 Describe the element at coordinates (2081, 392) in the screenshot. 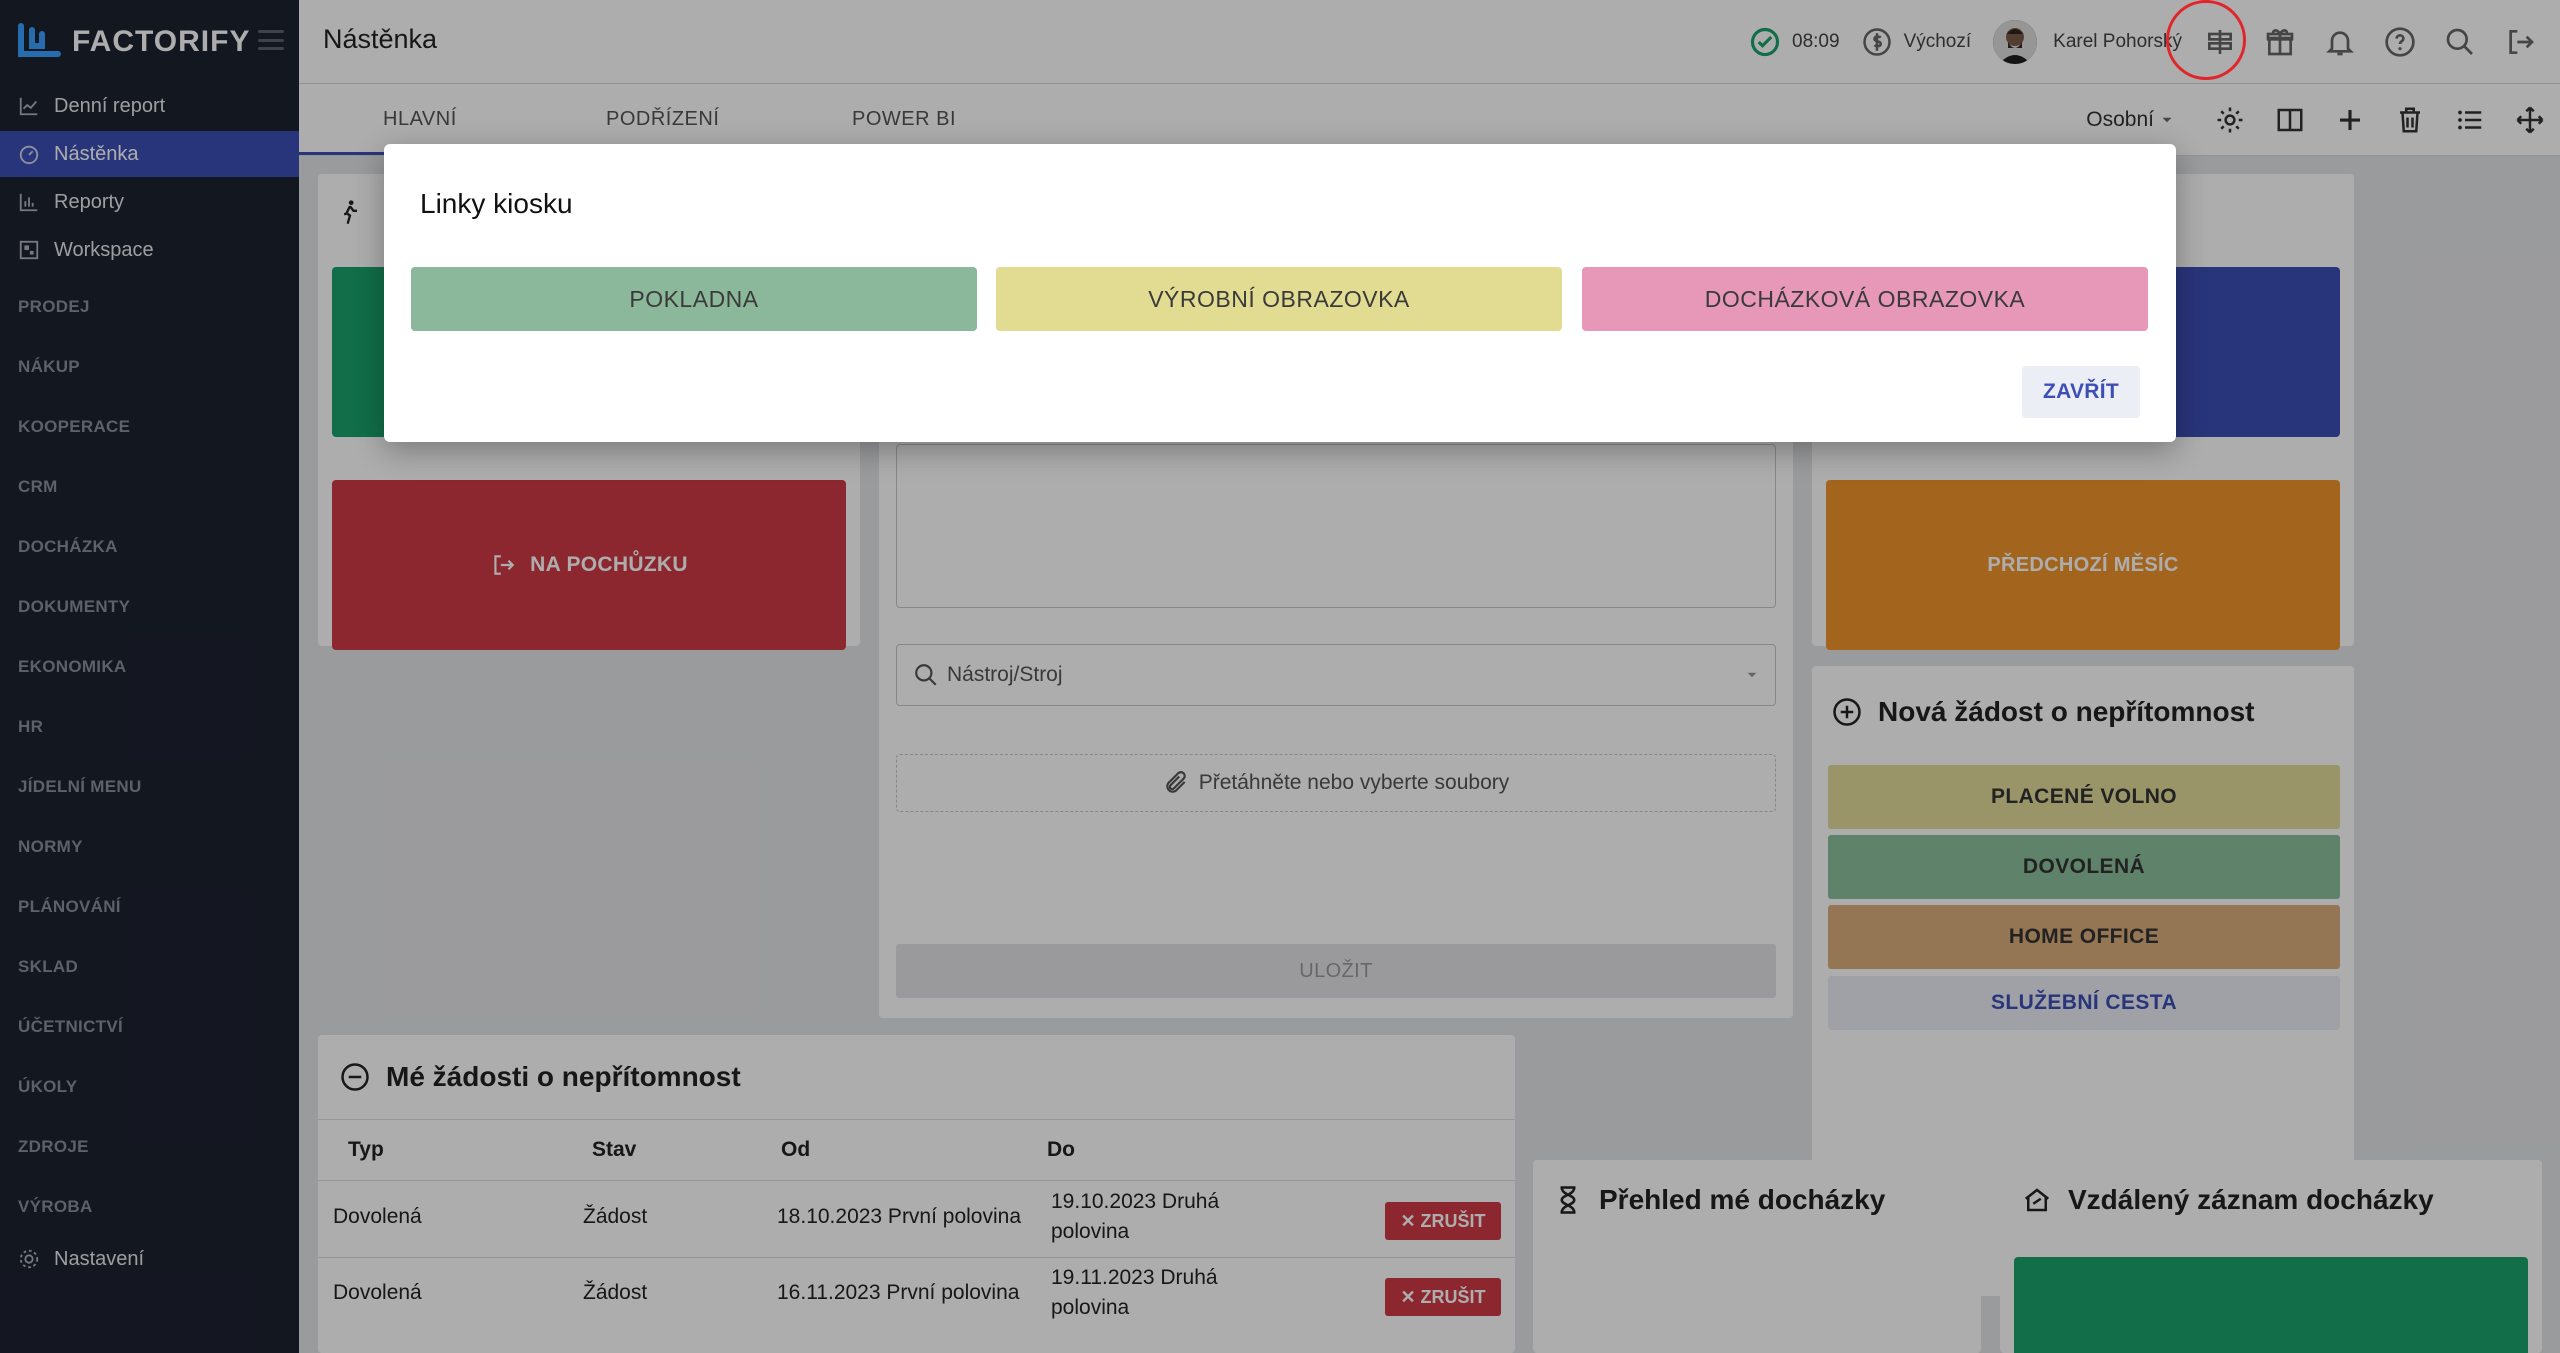

I see `close-dialog-button: ZAVŘÍT` at that location.